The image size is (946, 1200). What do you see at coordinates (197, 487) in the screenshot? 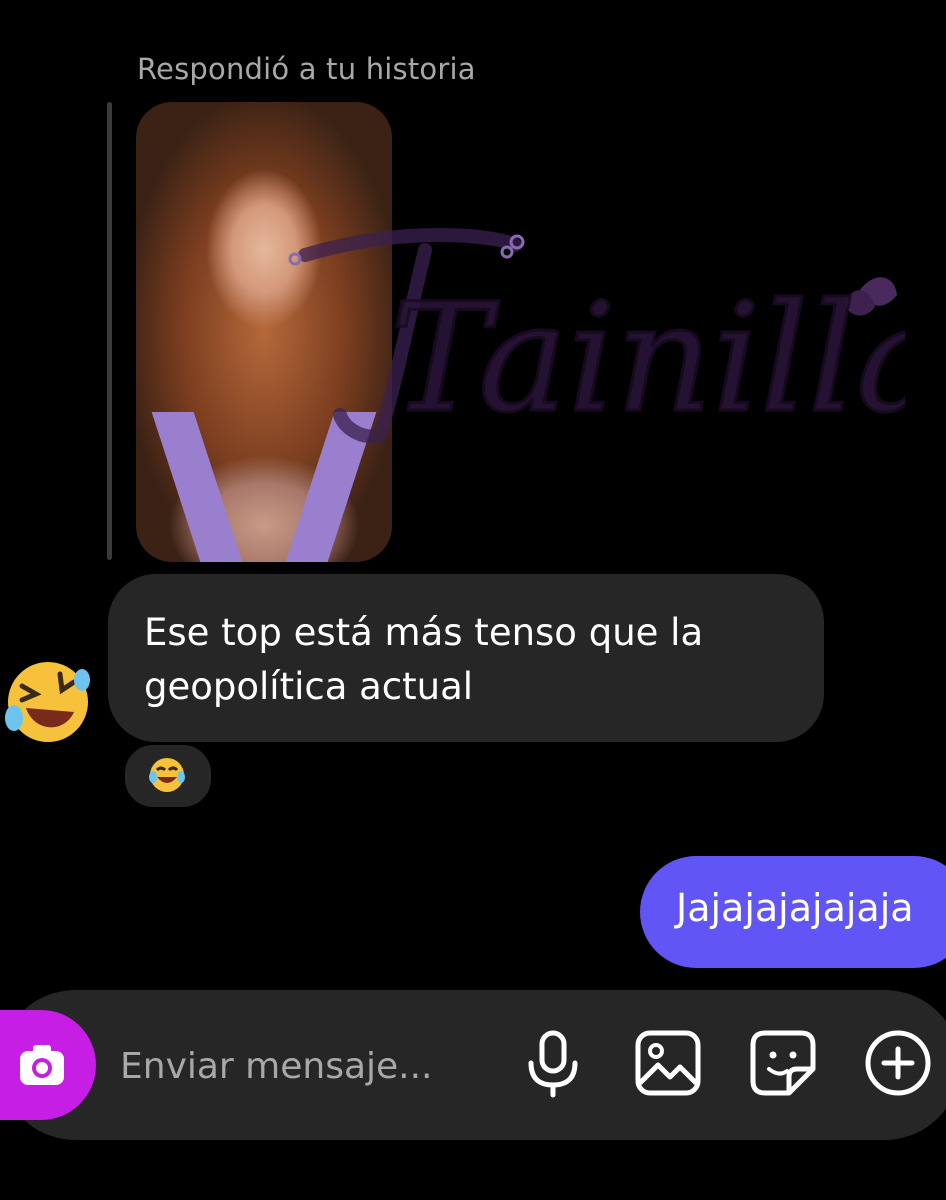
I see `story-photo-garment-left` at bounding box center [197, 487].